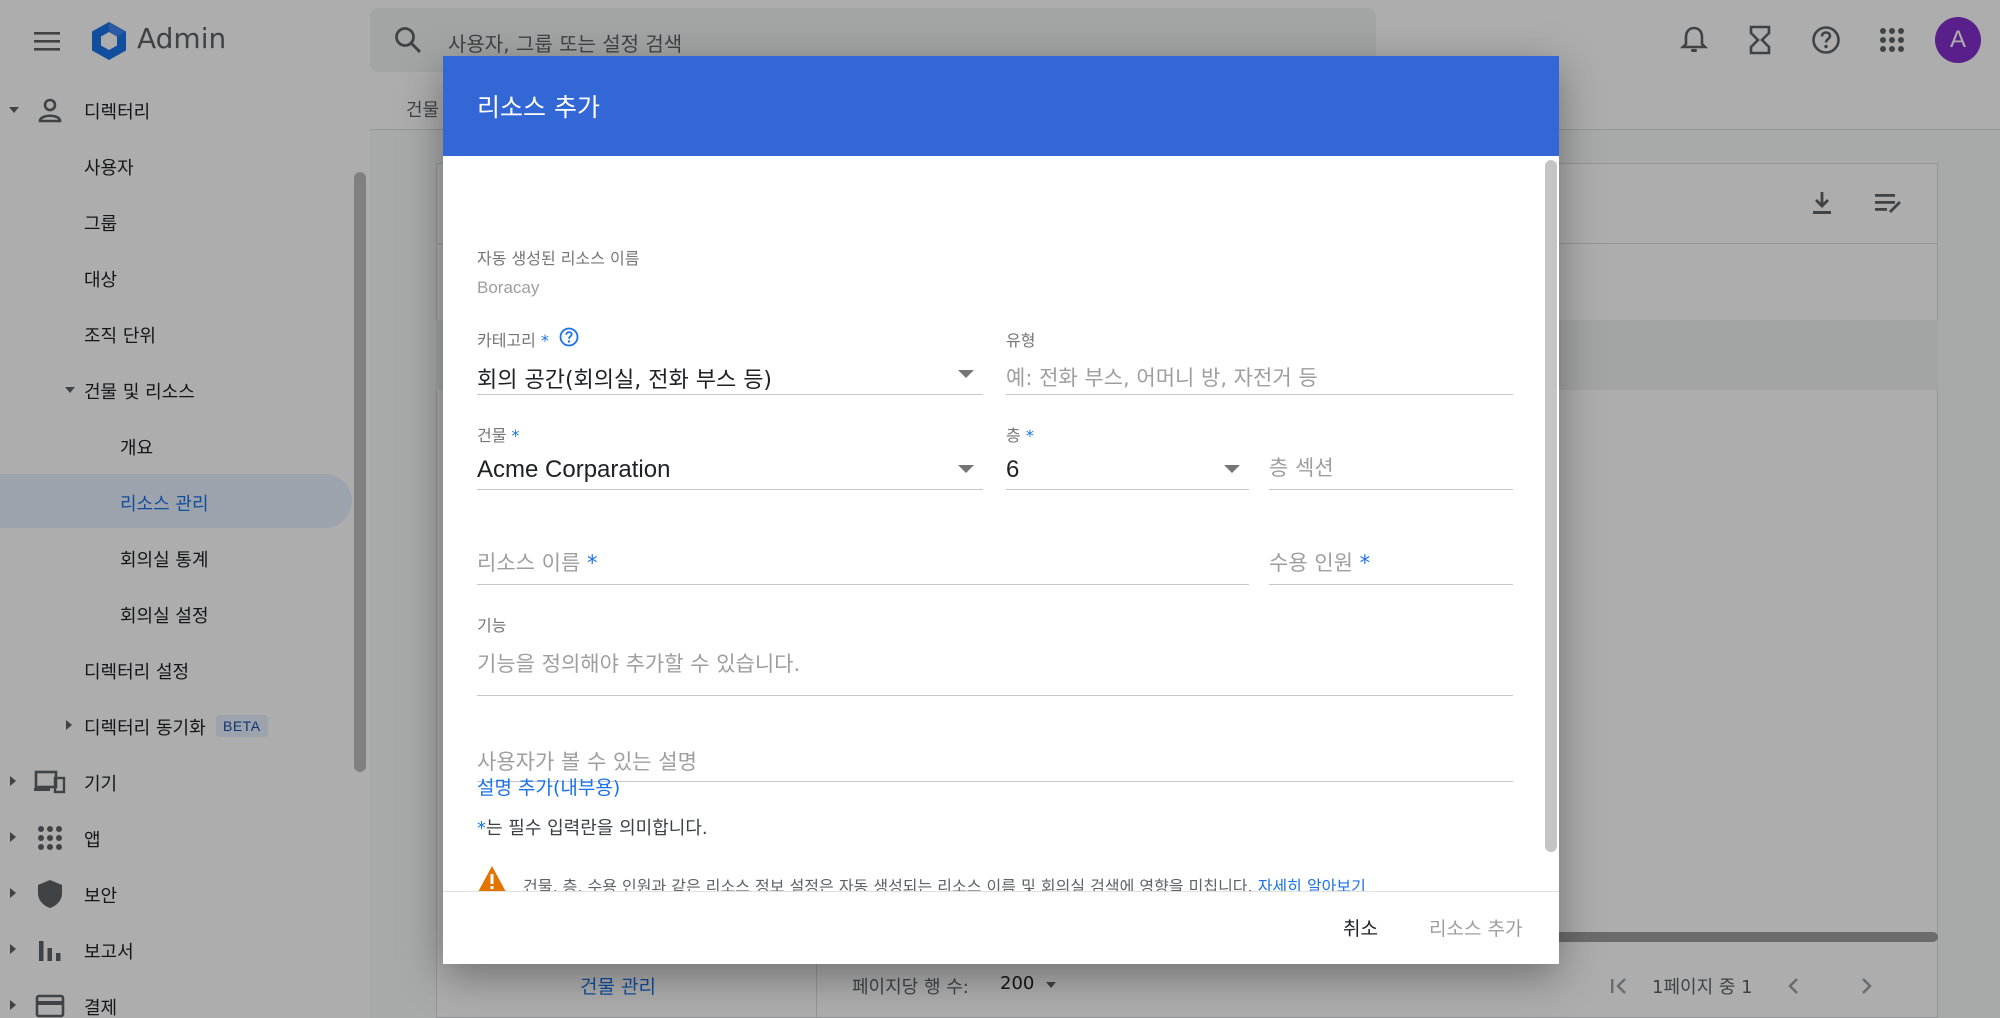  Describe the element at coordinates (1312, 884) in the screenshot. I see `learn-more-link: 자세히 알아보기` at that location.